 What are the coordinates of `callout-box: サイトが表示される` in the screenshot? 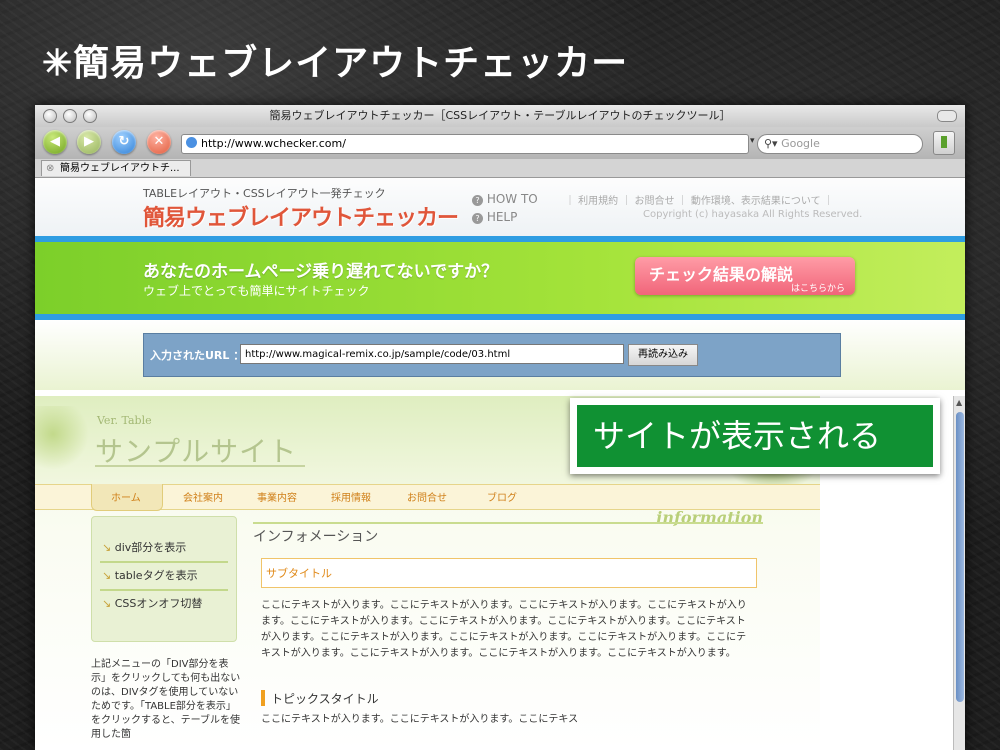 It's located at (755, 436).